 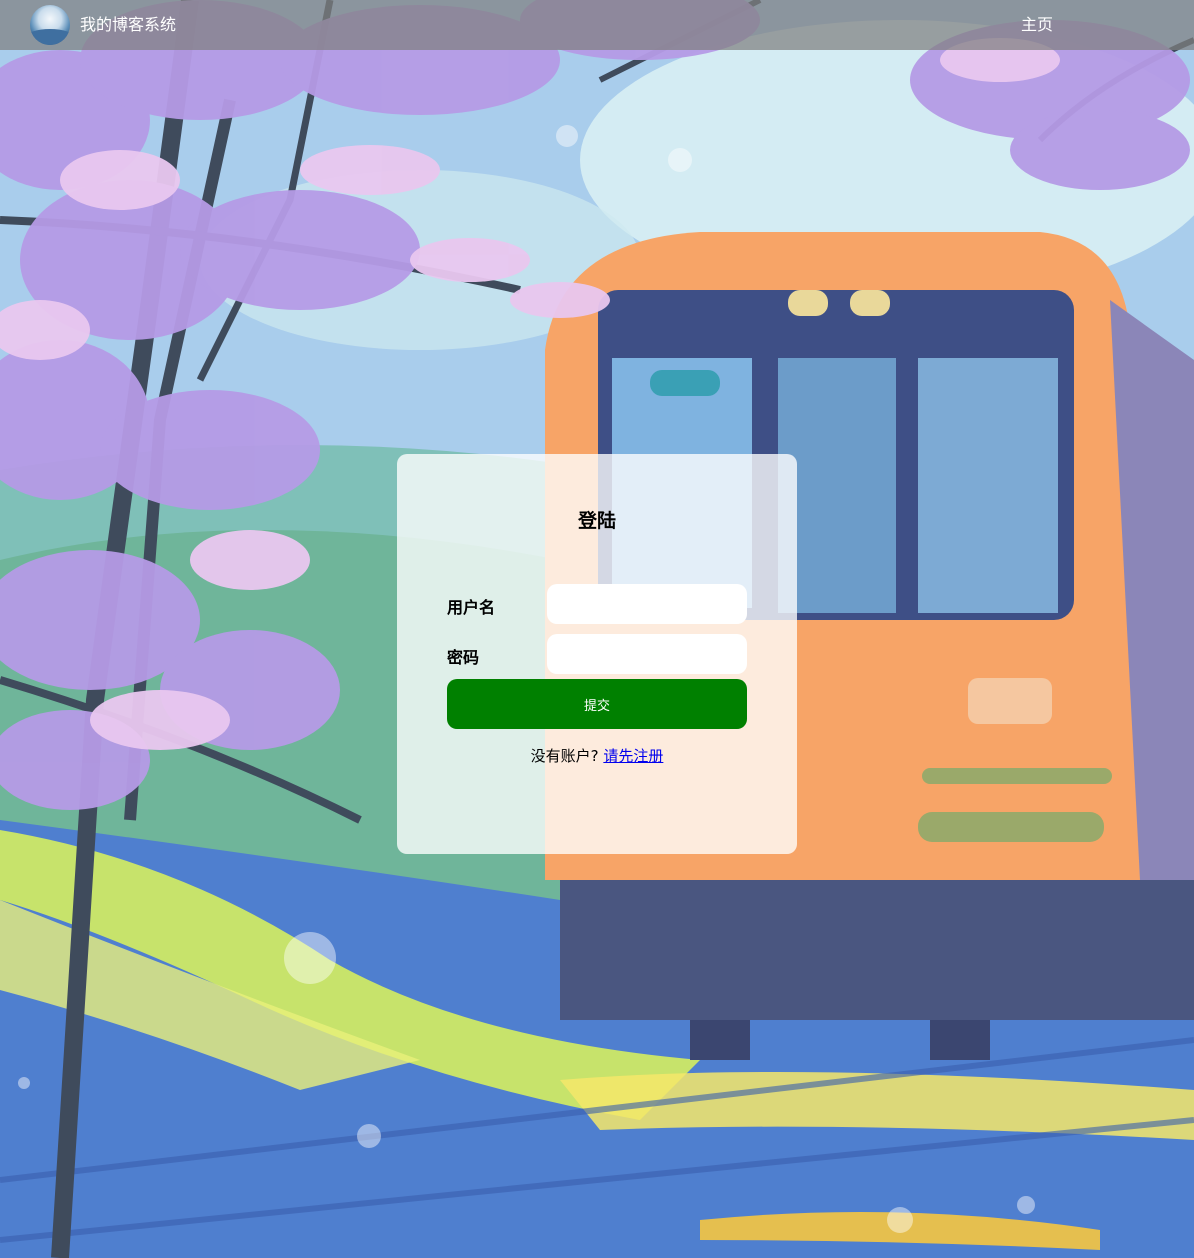 I want to click on register-link: 请先注册, so click(x=633, y=756).